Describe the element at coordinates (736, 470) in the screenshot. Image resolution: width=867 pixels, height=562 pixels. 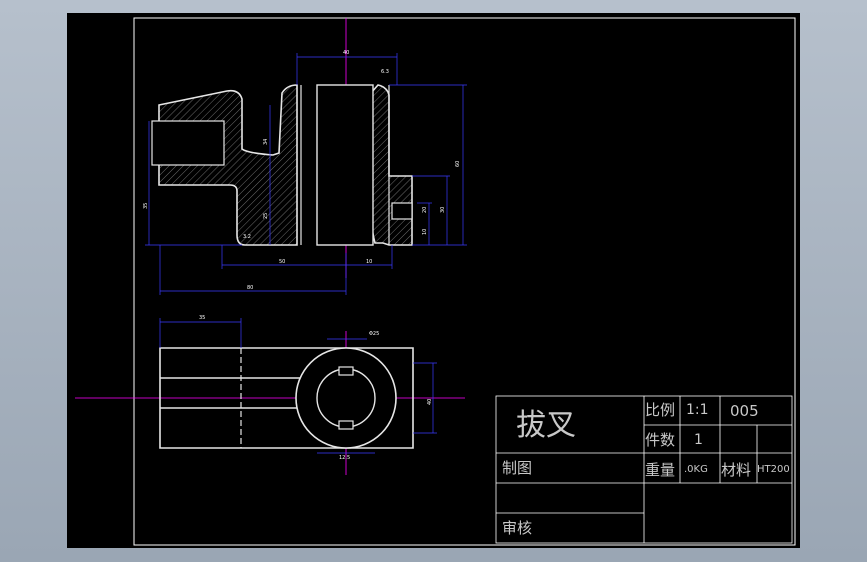
I see `material-label: 材料` at that location.